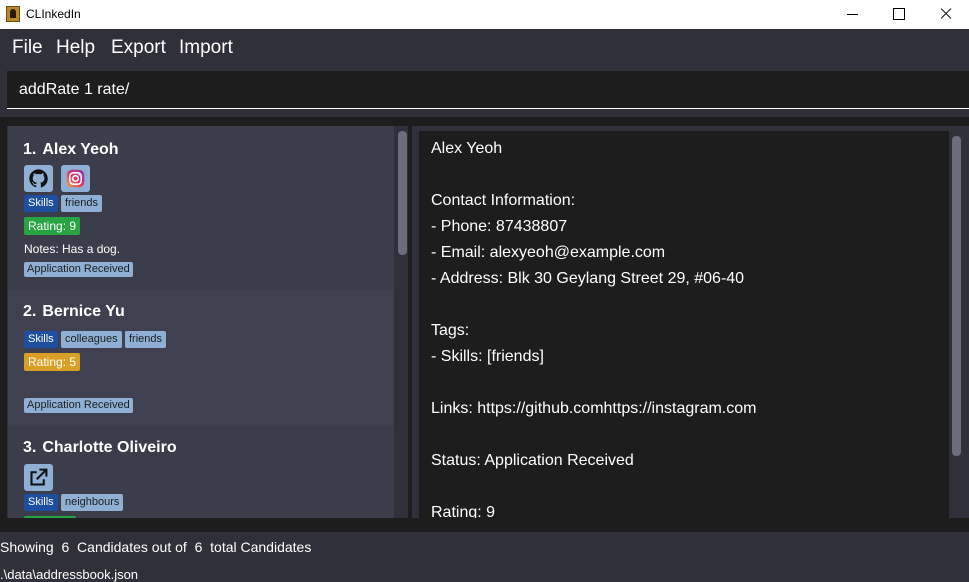 This screenshot has height=582, width=969. I want to click on candidate-notes: Notes: Has a dog., so click(72, 249).